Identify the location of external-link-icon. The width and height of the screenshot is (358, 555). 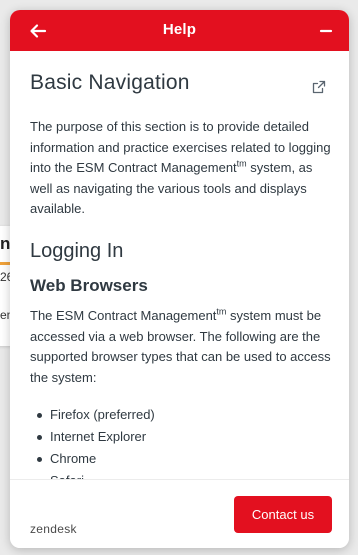
(319, 87).